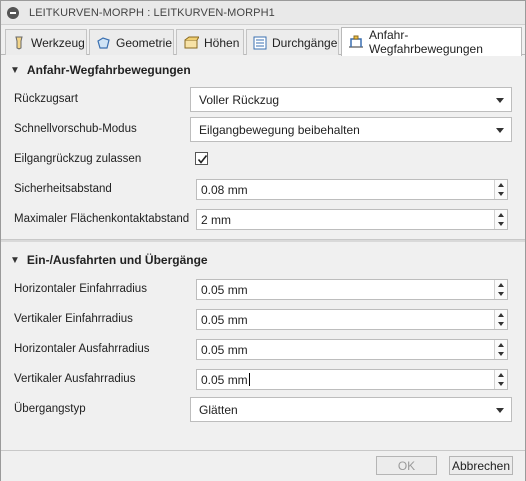 The image size is (526, 481). What do you see at coordinates (352, 379) in the screenshot?
I see `v-exit-radius-input: 0.05 mm` at bounding box center [352, 379].